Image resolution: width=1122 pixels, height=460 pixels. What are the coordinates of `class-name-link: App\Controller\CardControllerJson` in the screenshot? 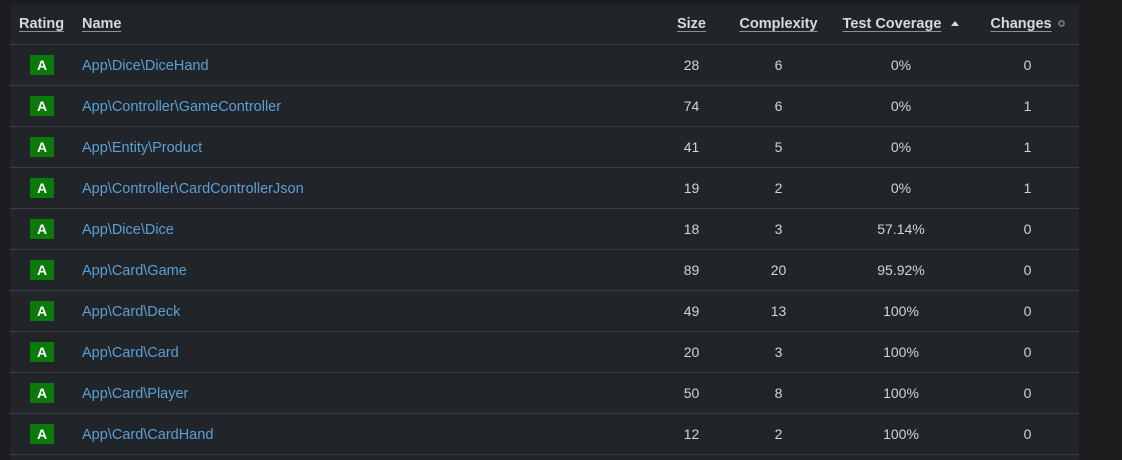 It's located at (193, 189).